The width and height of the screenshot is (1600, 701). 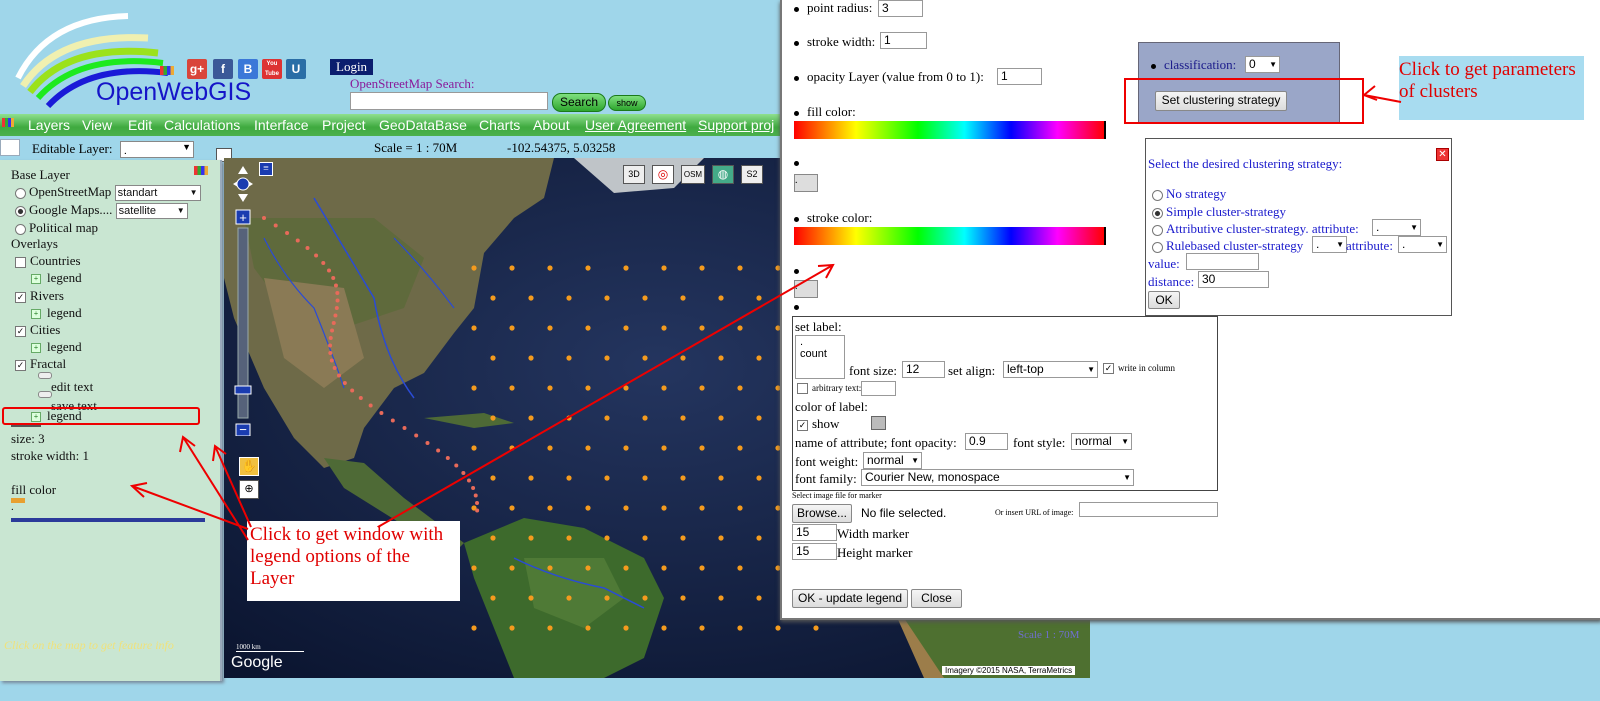 I want to click on stroke-width-input: 1, so click(x=903, y=40).